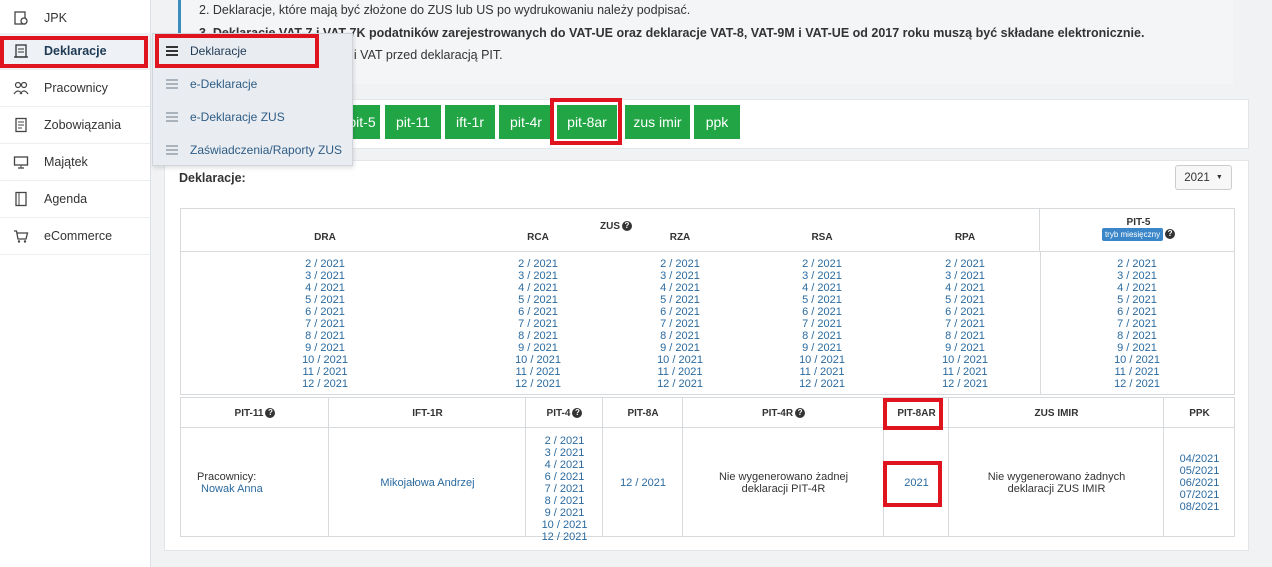 Image resolution: width=1272 pixels, height=567 pixels. I want to click on pit4-period-link: 4 / 2021, so click(564, 465).